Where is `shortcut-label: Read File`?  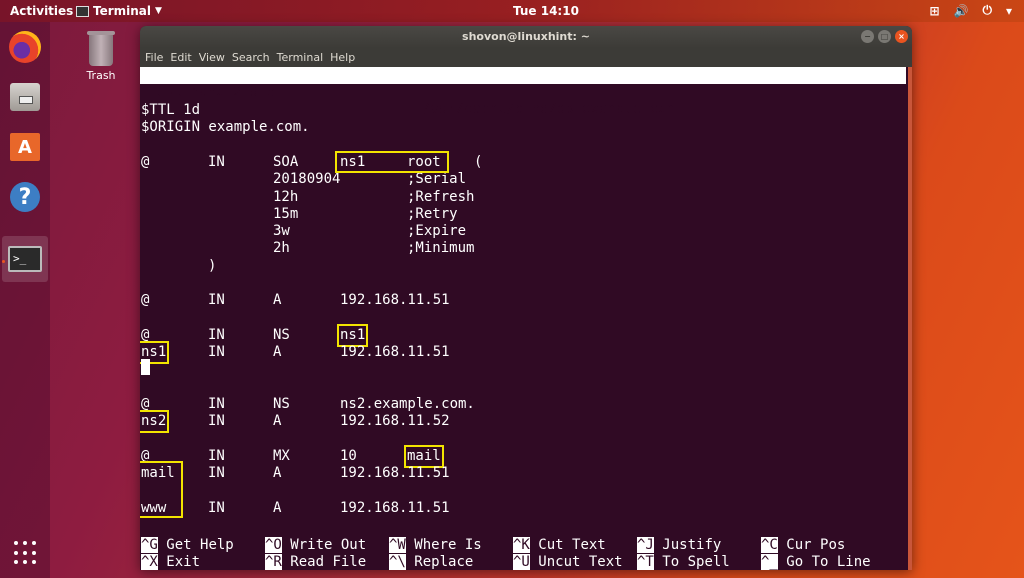
shortcut-label: Read File is located at coordinates (328, 562).